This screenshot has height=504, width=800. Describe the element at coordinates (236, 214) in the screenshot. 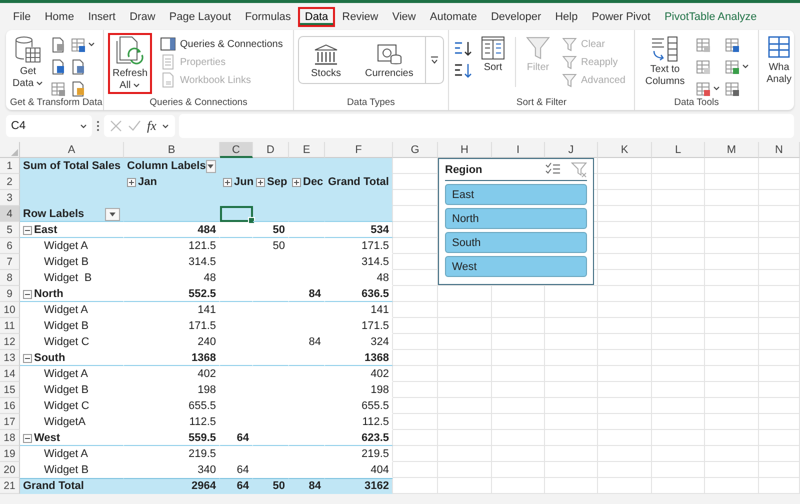

I see `active-cell` at that location.